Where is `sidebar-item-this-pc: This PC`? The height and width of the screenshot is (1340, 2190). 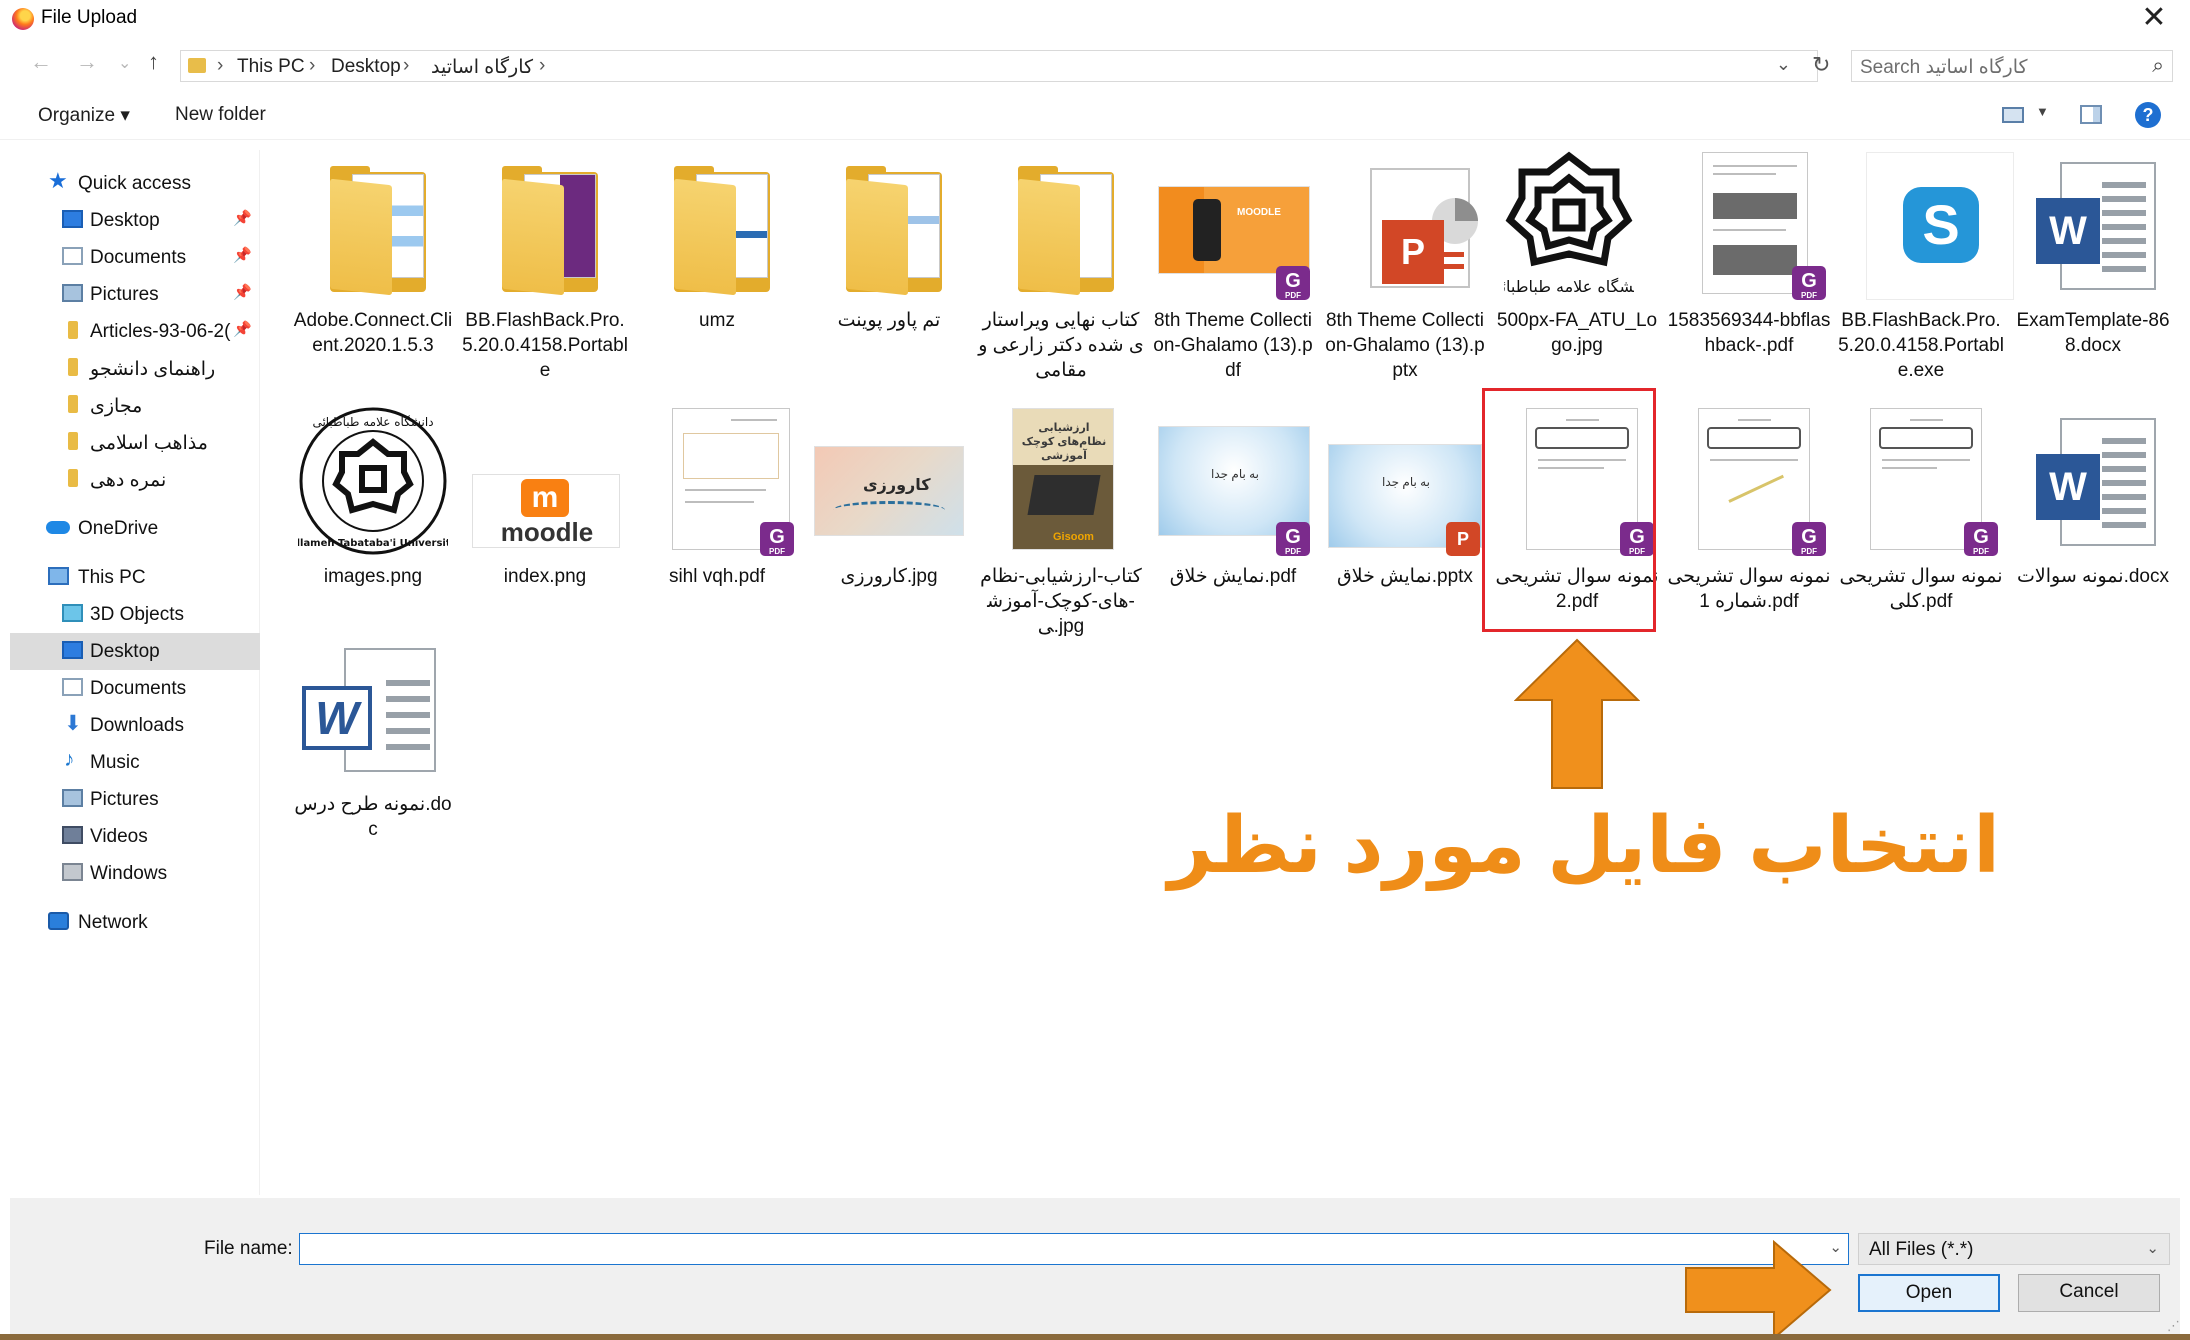 sidebar-item-this-pc: This PC is located at coordinates (135, 577).